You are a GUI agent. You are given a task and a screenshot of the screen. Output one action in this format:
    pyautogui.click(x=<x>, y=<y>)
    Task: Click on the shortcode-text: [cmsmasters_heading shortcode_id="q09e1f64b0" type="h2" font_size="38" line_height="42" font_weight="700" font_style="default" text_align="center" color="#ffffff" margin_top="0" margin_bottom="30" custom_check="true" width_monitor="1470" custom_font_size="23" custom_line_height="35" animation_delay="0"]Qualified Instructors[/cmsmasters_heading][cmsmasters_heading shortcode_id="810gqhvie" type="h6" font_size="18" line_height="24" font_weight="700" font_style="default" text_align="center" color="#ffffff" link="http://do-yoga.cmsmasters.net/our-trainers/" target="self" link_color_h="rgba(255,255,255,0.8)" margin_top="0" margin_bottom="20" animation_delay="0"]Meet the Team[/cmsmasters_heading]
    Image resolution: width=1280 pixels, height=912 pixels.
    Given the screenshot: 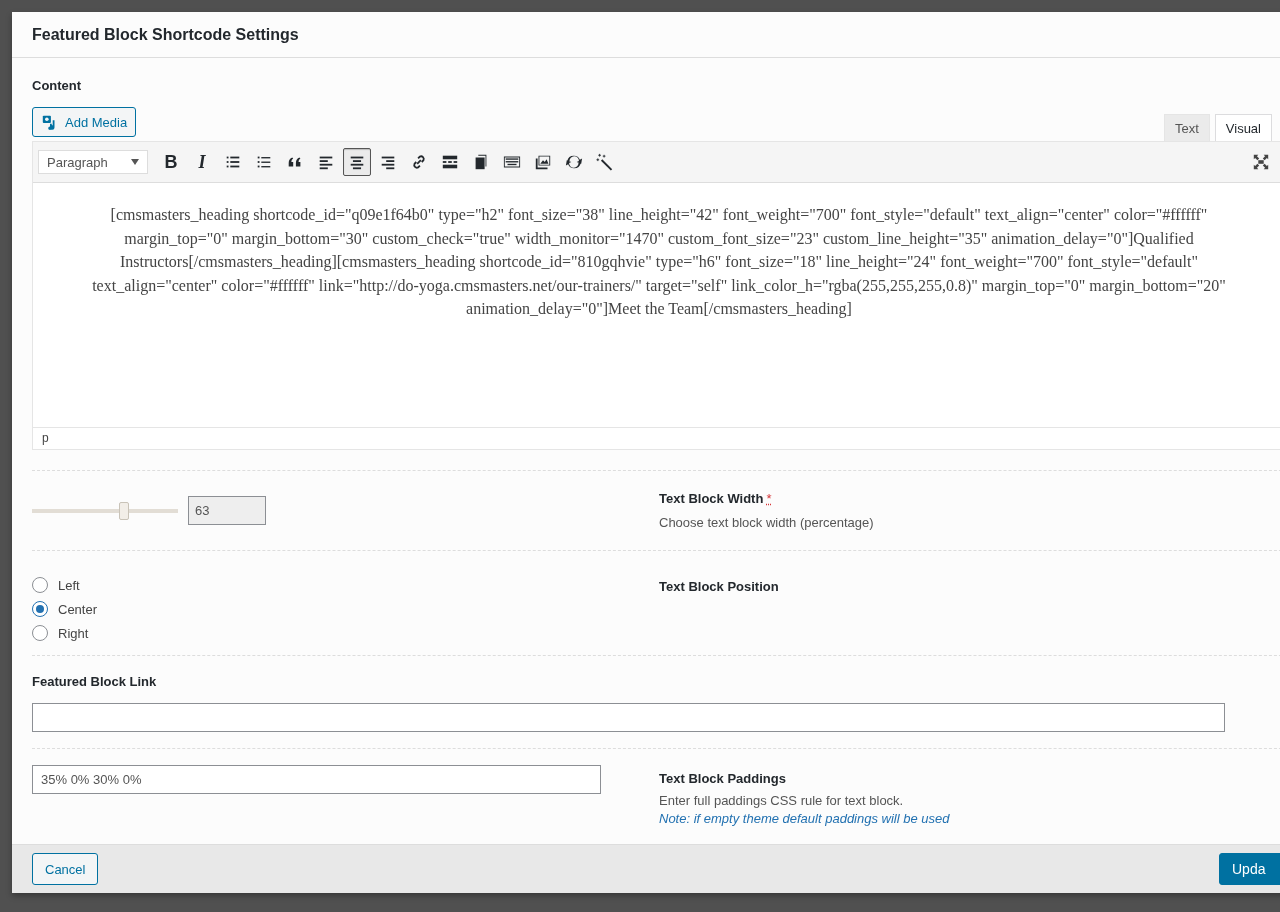 What is the action you would take?
    pyautogui.click(x=659, y=262)
    